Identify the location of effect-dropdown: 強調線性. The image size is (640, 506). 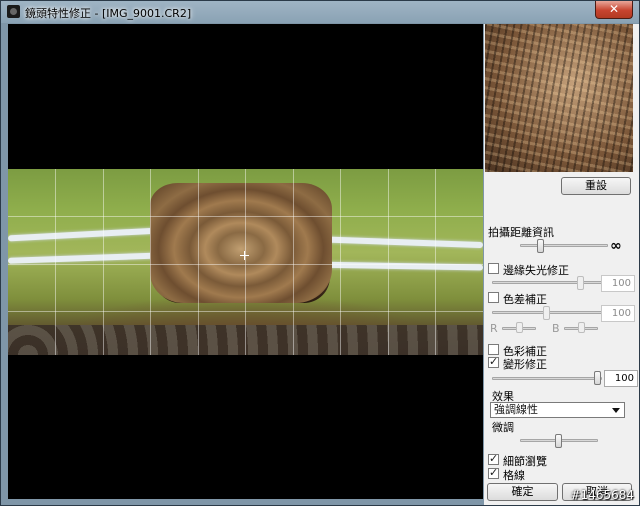
(557, 410).